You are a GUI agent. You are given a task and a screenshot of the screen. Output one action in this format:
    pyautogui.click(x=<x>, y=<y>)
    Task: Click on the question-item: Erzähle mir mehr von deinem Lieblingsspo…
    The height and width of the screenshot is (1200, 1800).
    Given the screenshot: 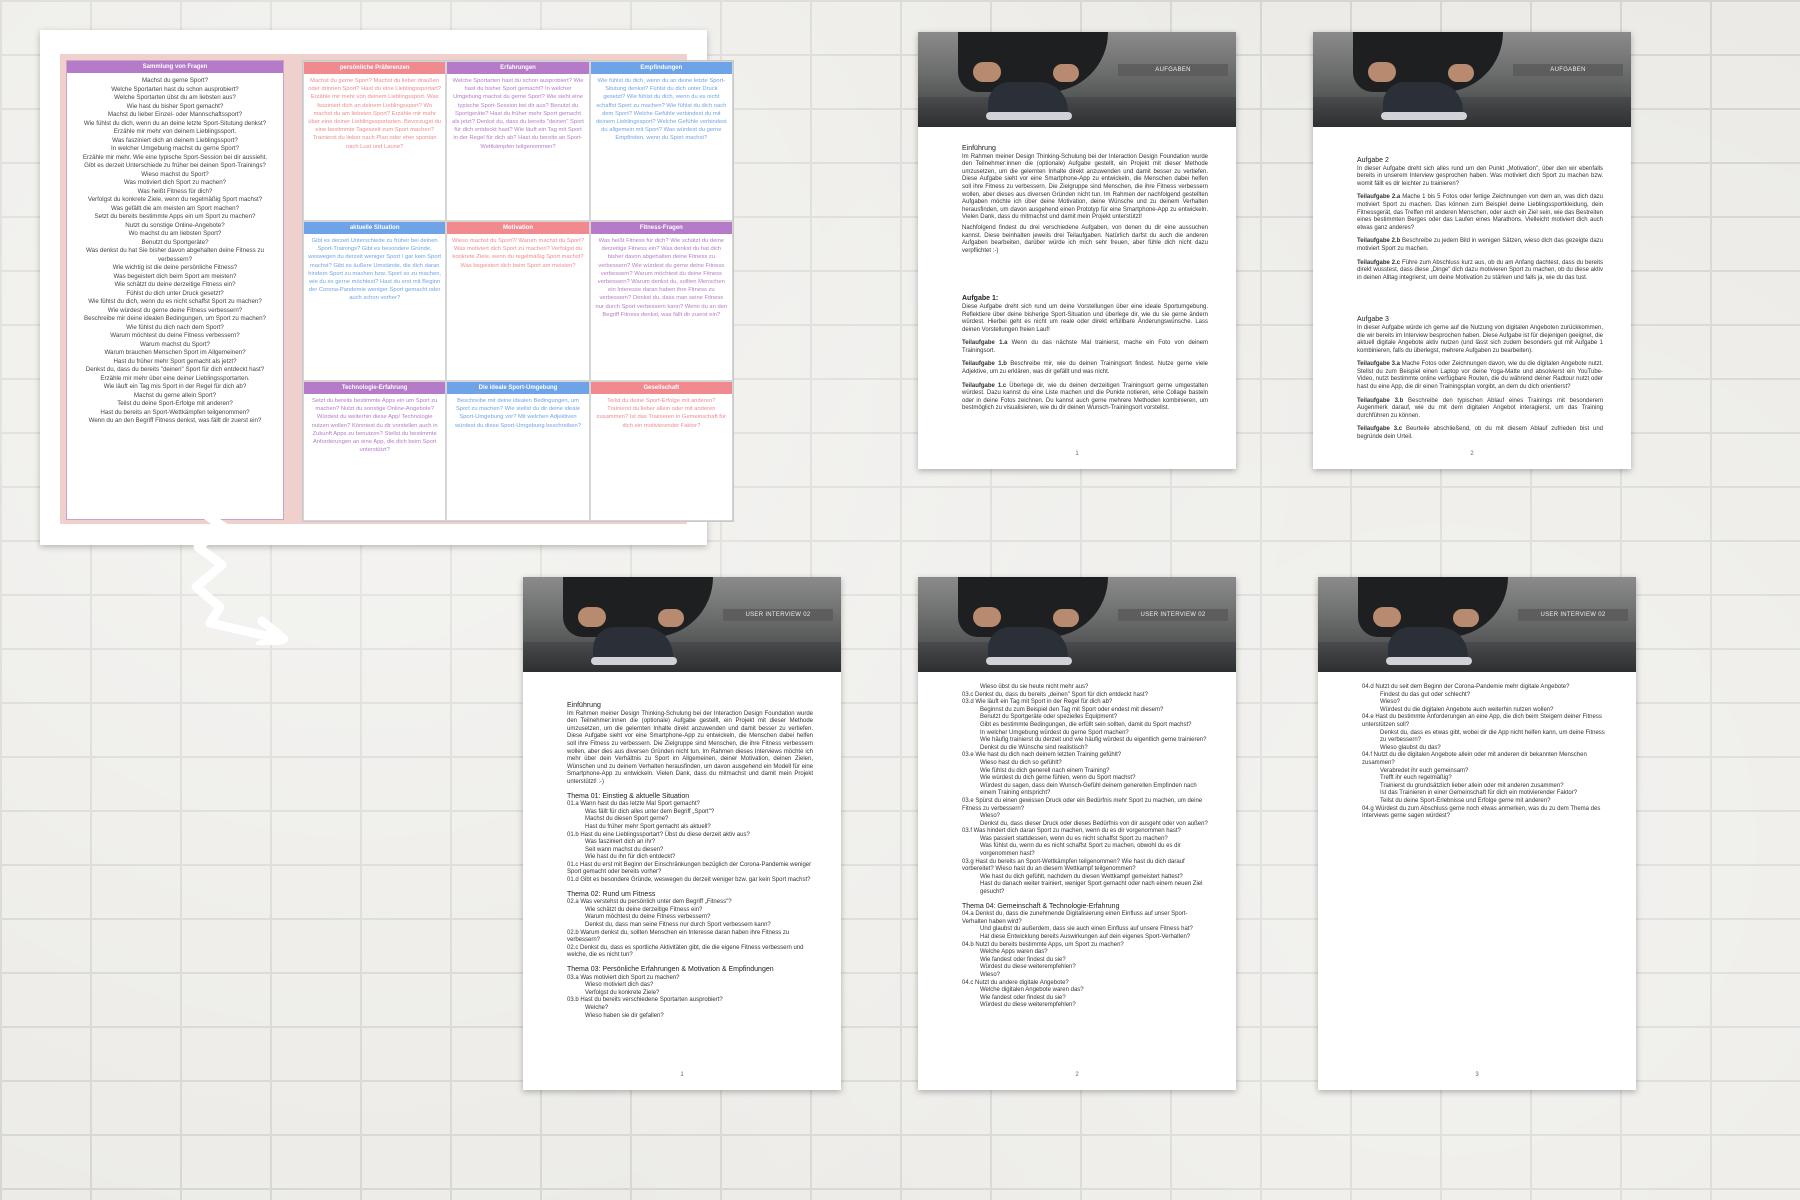 What is the action you would take?
    pyautogui.click(x=175, y=131)
    